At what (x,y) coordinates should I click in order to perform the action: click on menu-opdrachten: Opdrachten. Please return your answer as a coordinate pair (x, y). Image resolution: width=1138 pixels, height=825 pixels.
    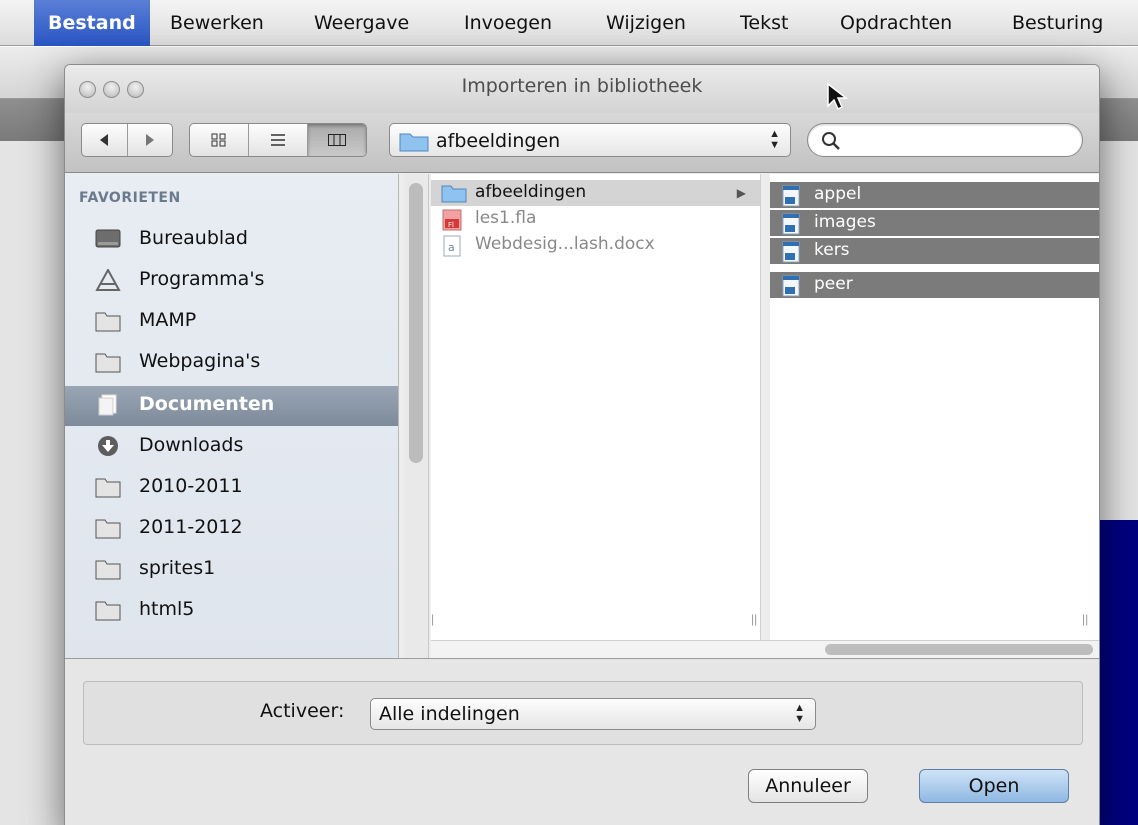
    Looking at the image, I should click on (896, 23).